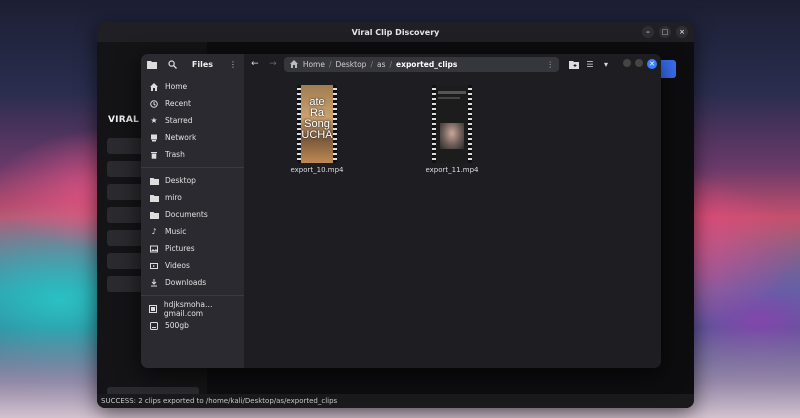 This screenshot has width=800, height=418. I want to click on sidebar-item-music: ♪ Music, so click(192, 231).